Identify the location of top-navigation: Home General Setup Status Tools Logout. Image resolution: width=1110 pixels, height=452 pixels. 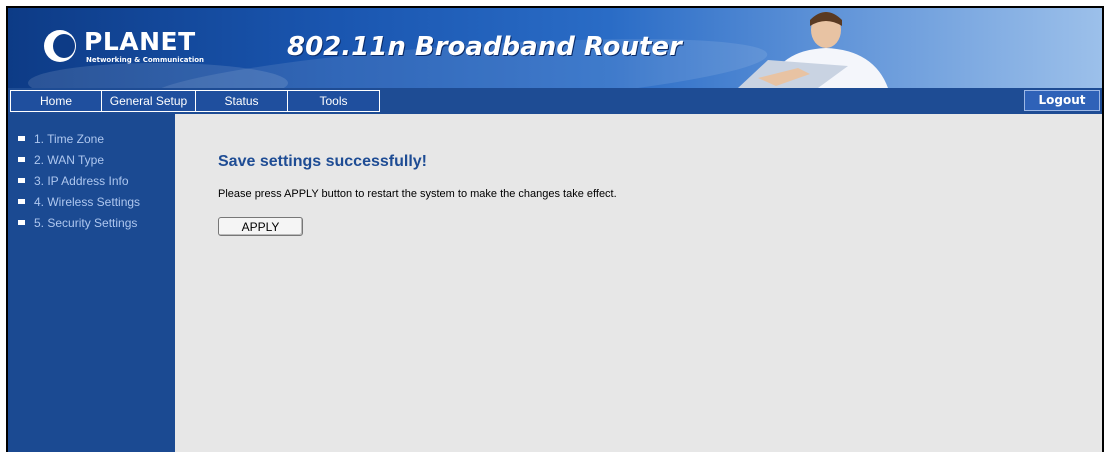
(555, 101).